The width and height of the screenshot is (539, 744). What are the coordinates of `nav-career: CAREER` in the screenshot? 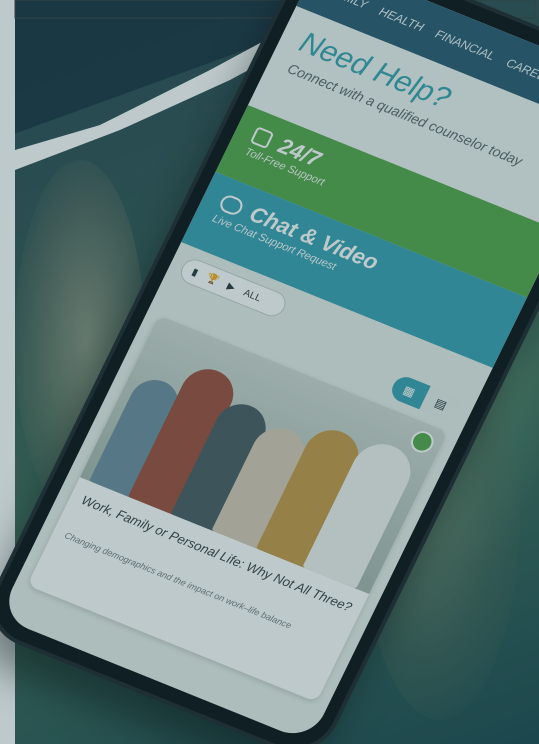 It's located at (521, 71).